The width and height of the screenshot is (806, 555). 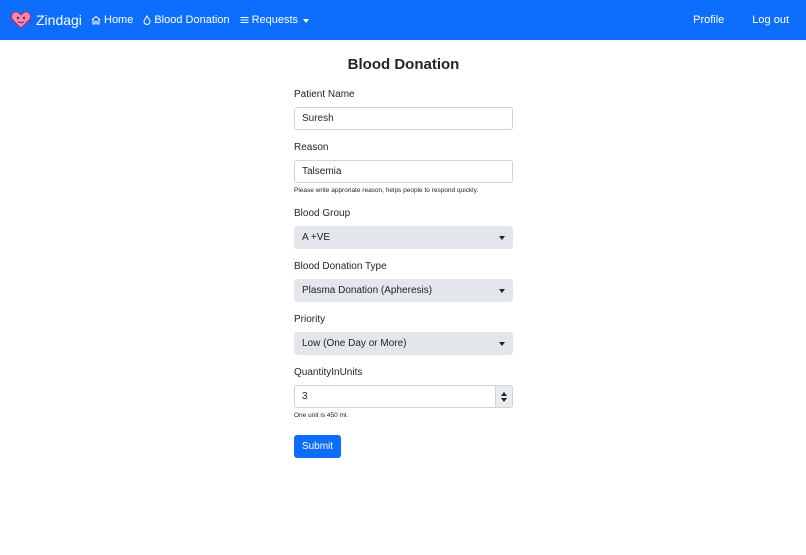 What do you see at coordinates (328, 372) in the screenshot?
I see `quantity-label: QuantityInUnits` at bounding box center [328, 372].